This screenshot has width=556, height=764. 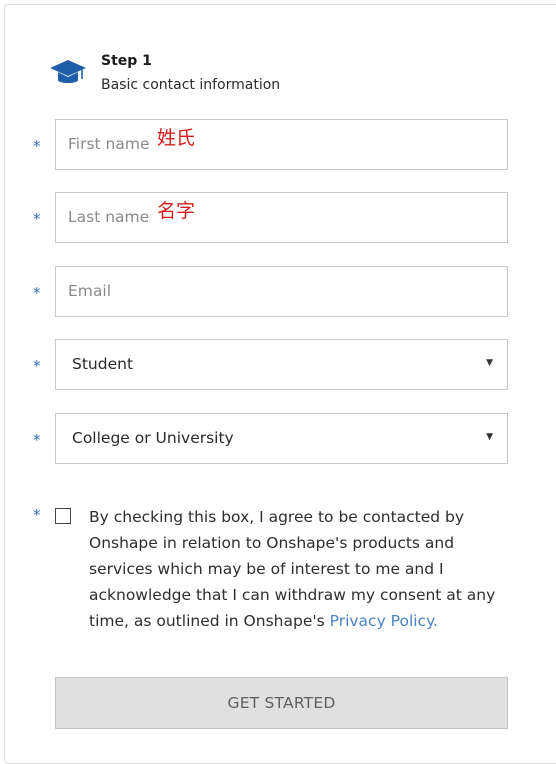 What do you see at coordinates (153, 438) in the screenshot?
I see `institution-select-value: College or University` at bounding box center [153, 438].